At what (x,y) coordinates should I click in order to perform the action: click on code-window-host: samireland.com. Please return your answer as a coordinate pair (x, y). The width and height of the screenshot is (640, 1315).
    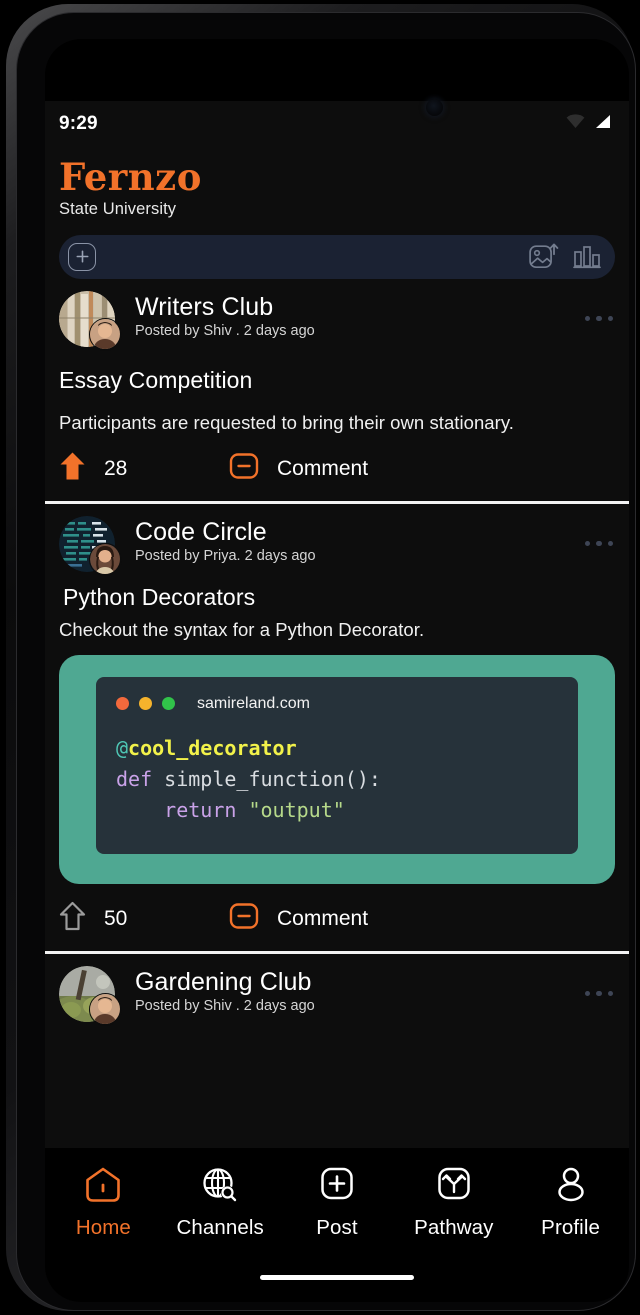
    Looking at the image, I should click on (253, 703).